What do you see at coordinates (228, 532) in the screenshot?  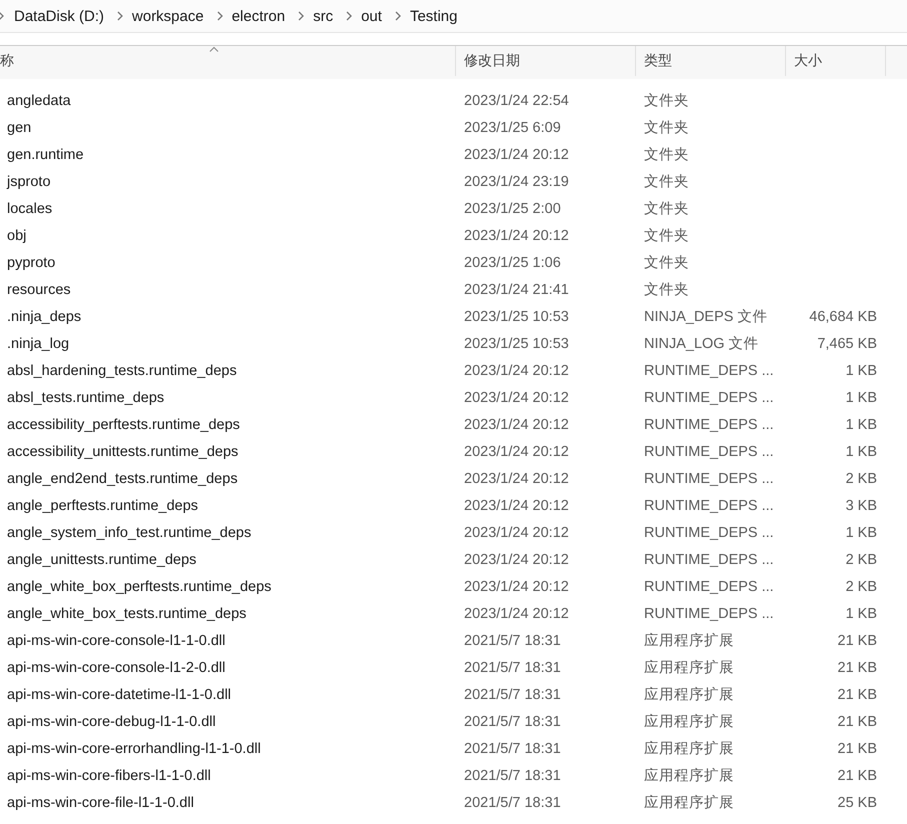 I see `file-name: angle_system_info_test.runtime_deps` at bounding box center [228, 532].